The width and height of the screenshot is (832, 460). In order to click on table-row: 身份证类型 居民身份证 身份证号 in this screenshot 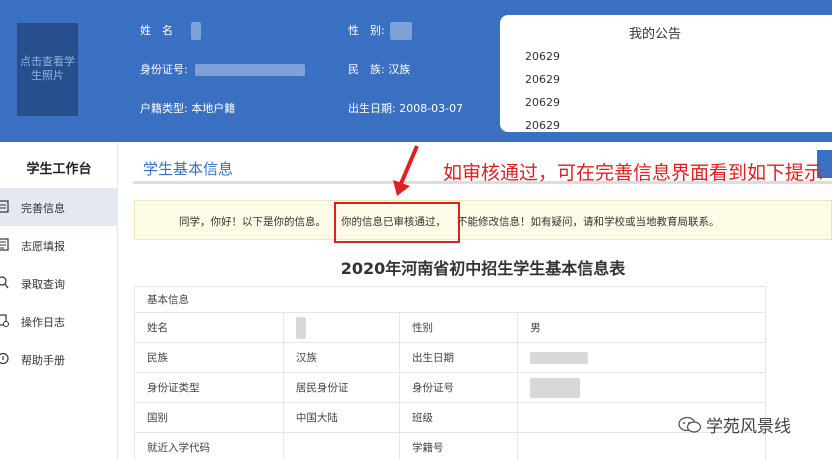, I will do `click(450, 387)`.